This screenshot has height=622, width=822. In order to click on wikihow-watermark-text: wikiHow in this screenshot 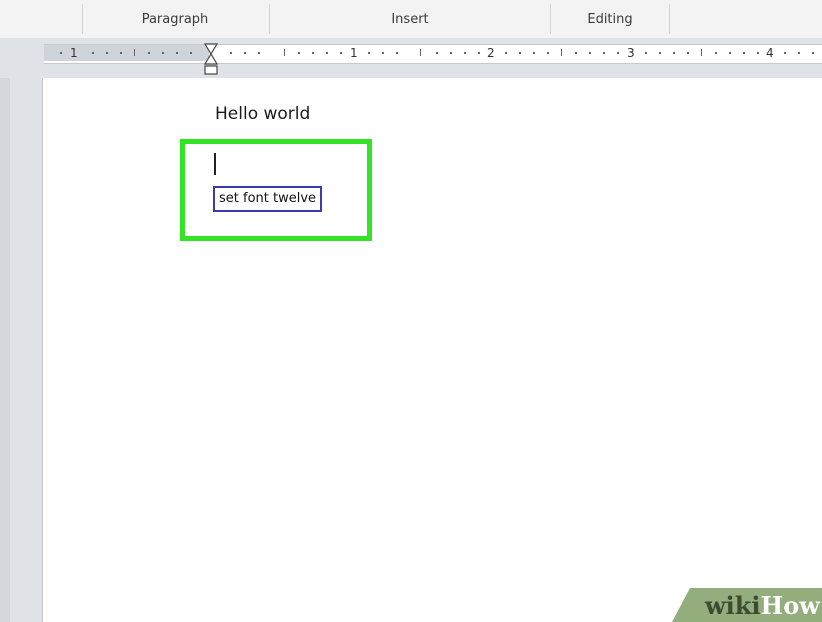, I will do `click(762, 606)`.